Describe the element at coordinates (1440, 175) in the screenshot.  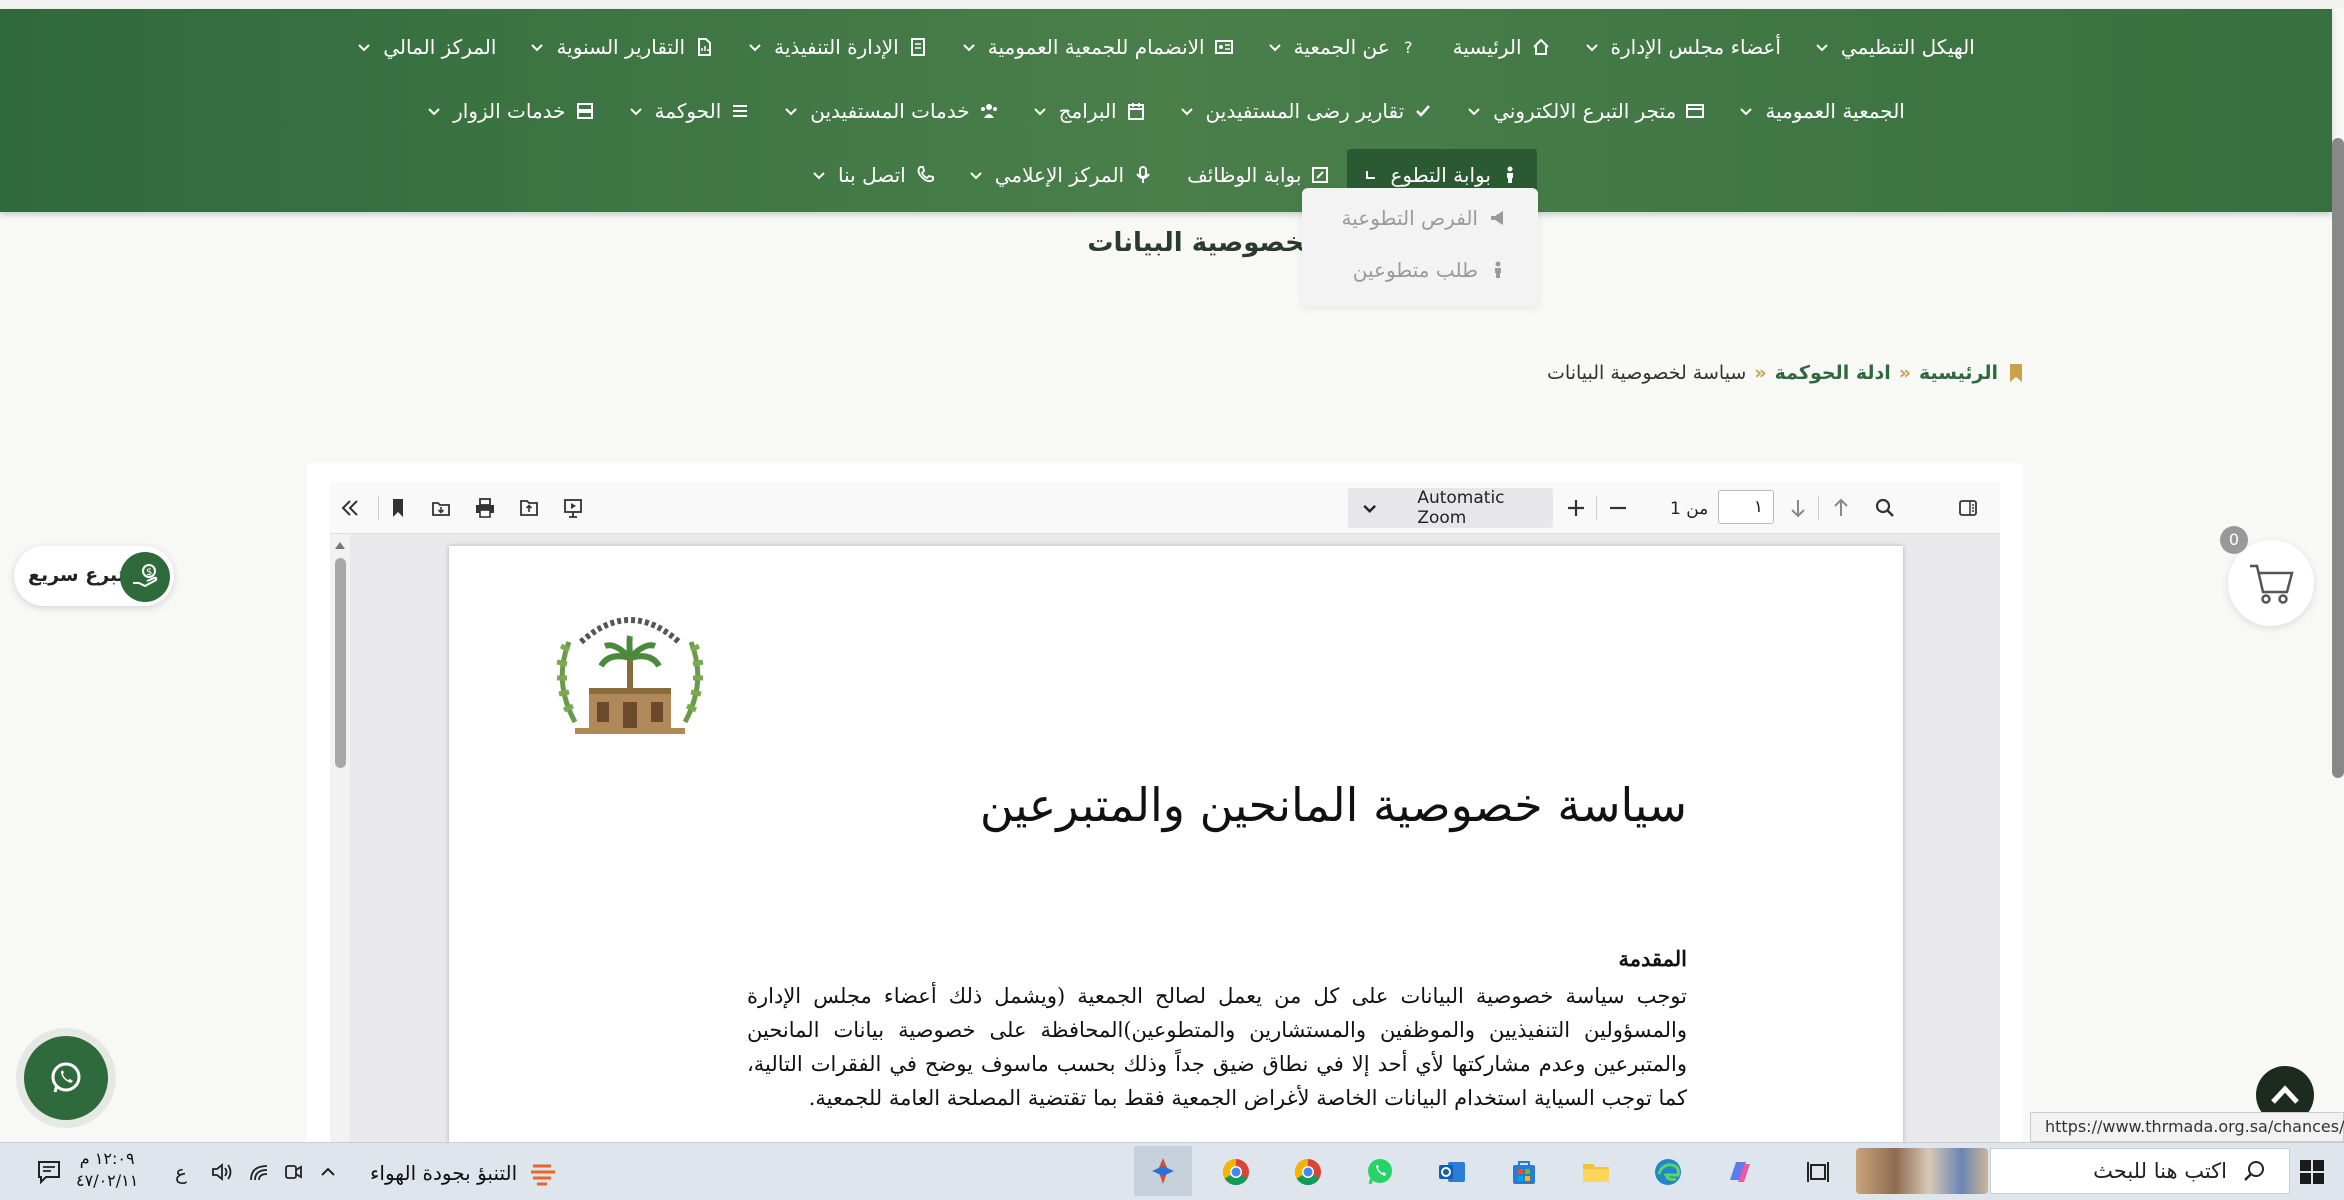
I see `nav-label: بوابة التطوع` at that location.